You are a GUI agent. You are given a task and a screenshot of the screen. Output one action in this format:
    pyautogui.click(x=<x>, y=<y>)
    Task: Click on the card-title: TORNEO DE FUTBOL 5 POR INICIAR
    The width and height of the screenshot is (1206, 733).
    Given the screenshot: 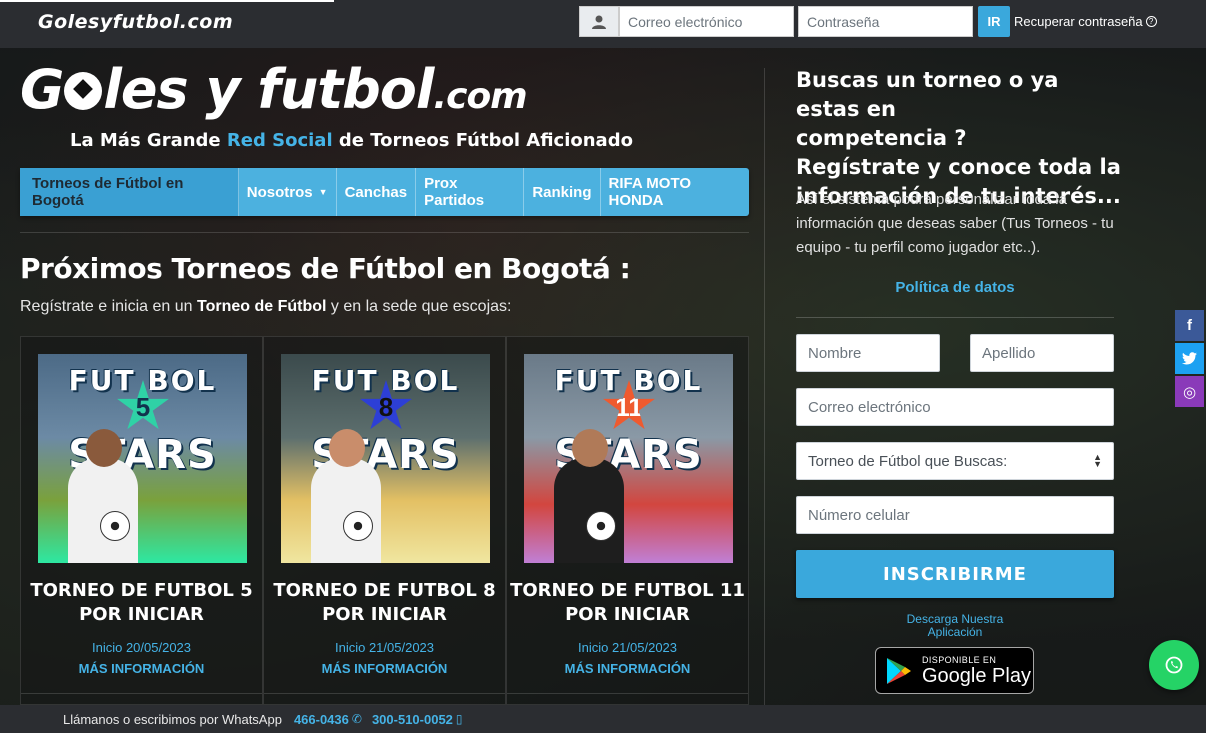 What is the action you would take?
    pyautogui.click(x=141, y=603)
    